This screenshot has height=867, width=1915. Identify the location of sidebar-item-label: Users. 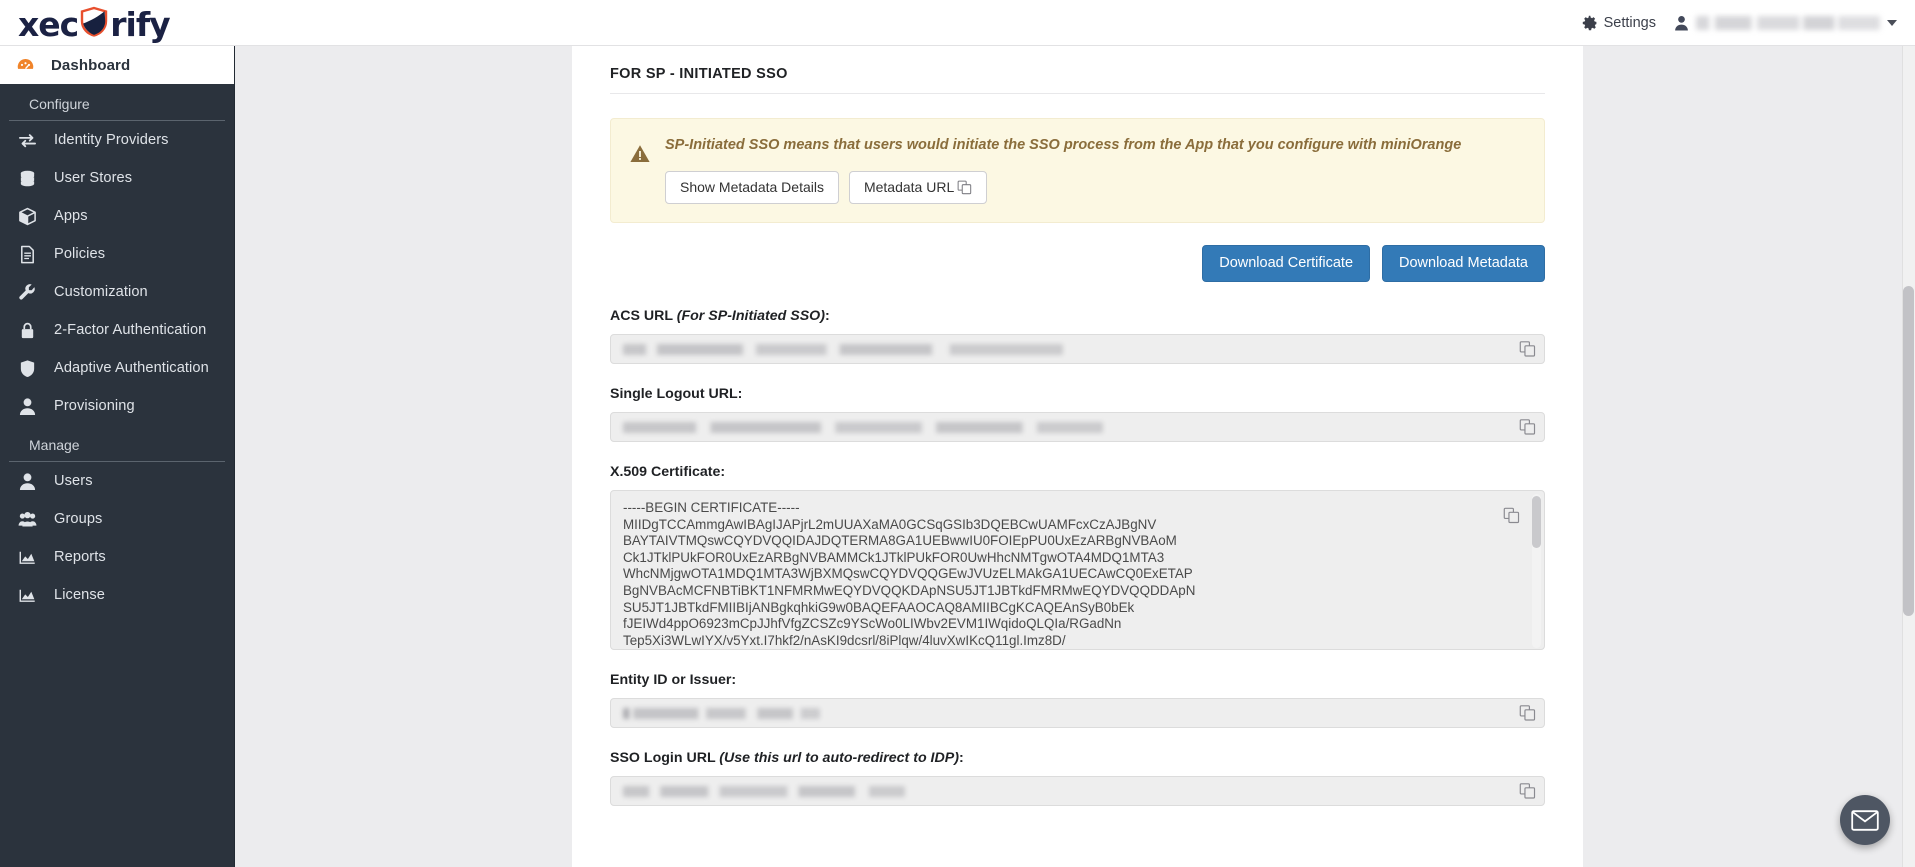
(73, 481).